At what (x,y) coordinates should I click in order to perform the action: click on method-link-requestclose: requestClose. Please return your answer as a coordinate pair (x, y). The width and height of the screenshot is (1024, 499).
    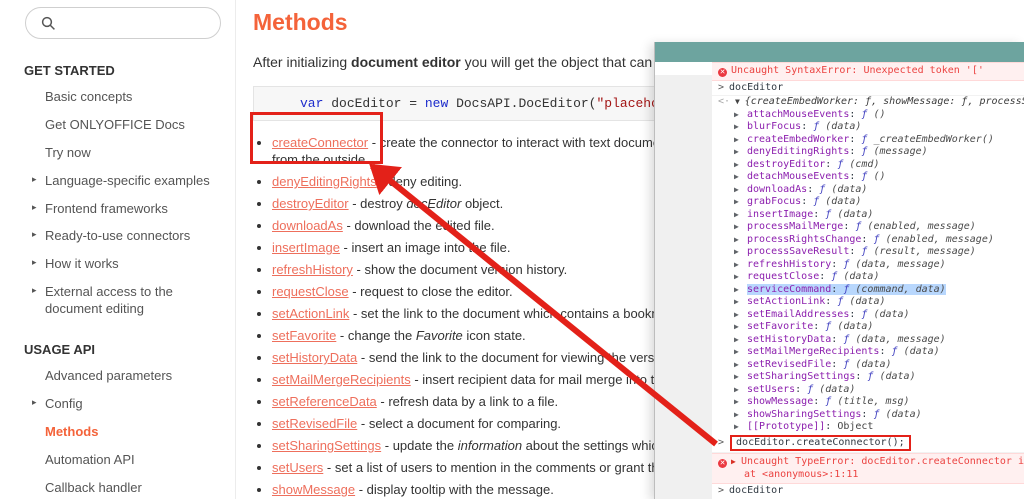
    Looking at the image, I should click on (310, 291).